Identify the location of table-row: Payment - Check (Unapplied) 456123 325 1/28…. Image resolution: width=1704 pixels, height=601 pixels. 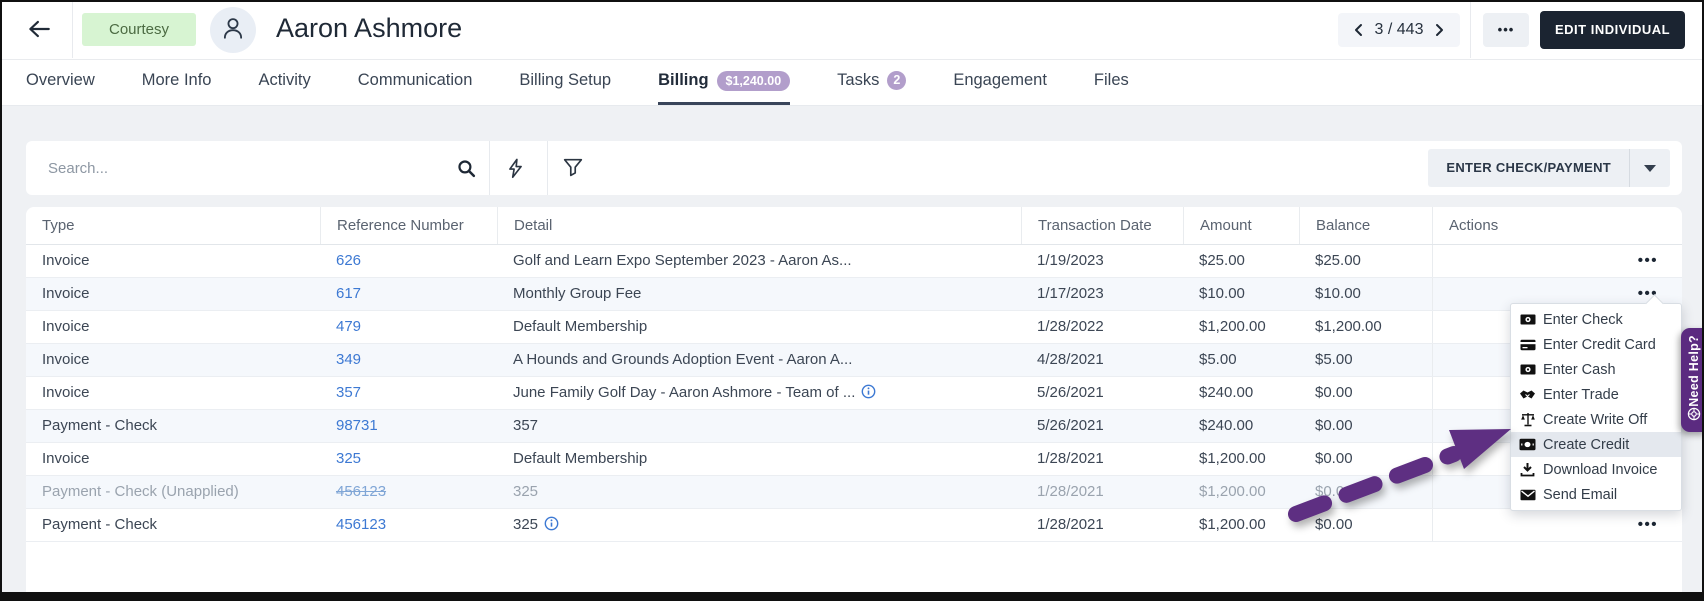
(854, 492).